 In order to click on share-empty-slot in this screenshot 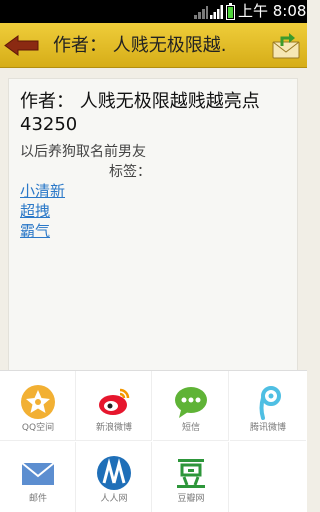, I will do `click(268, 477)`.